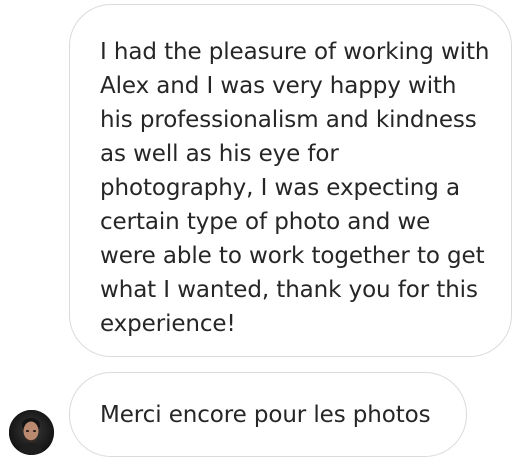 This screenshot has width=521, height=467. I want to click on avatar, so click(31, 432).